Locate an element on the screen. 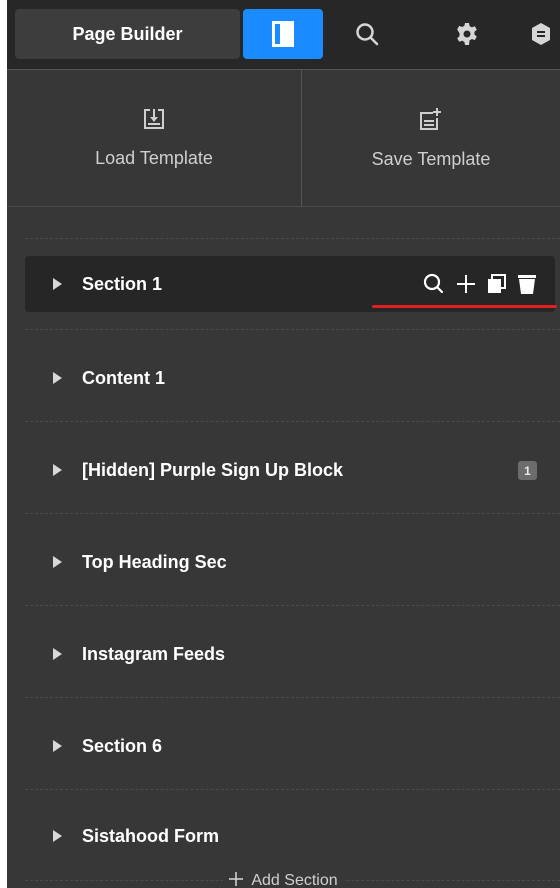 The image size is (560, 888). add-section-wrapper: Add Section is located at coordinates (283, 879).